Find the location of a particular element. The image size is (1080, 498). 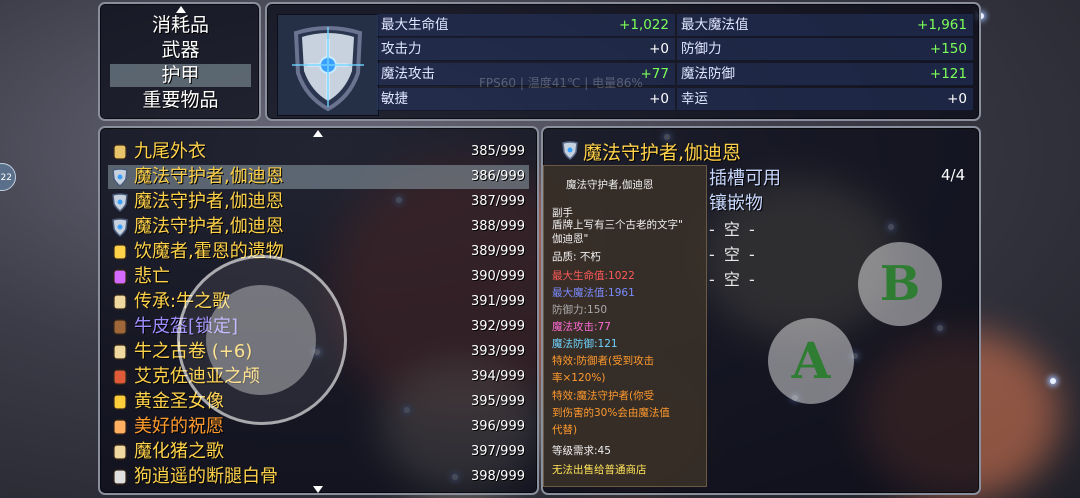

list-item: 饮魔者,霍恩的遗物 389/999 is located at coordinates (318, 252).